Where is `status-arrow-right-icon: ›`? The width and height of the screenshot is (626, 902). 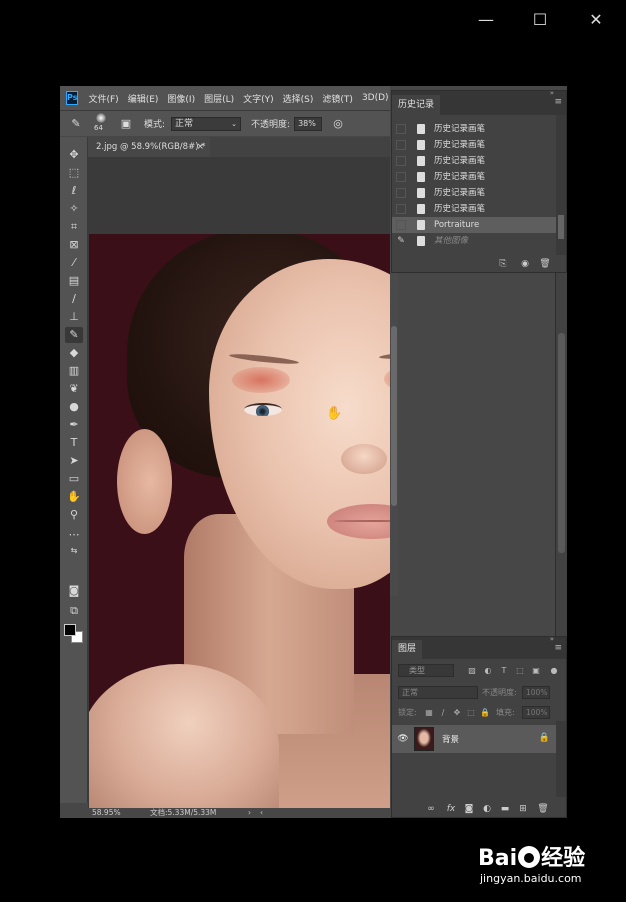
status-arrow-right-icon: › is located at coordinates (249, 813).